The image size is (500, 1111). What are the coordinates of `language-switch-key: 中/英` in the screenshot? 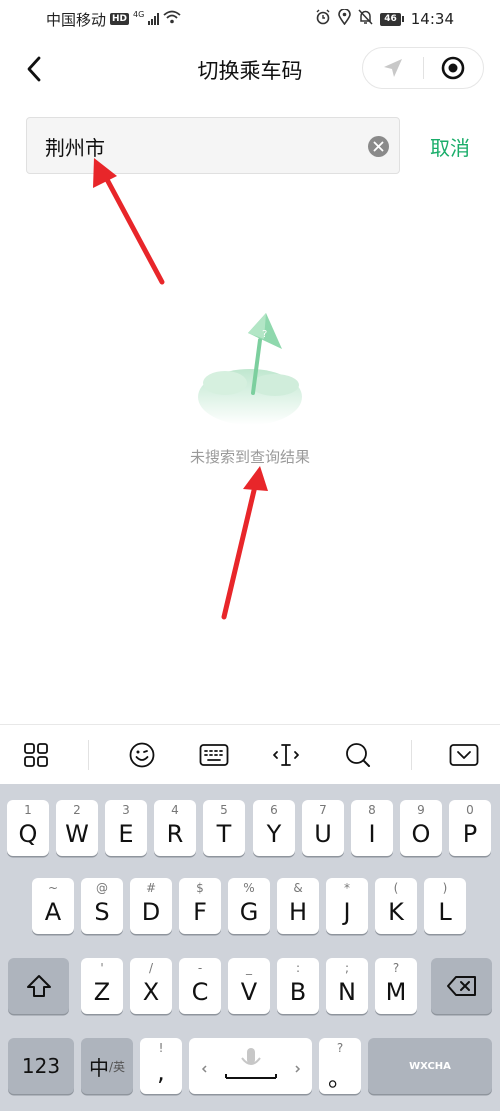 It's located at (107, 1066).